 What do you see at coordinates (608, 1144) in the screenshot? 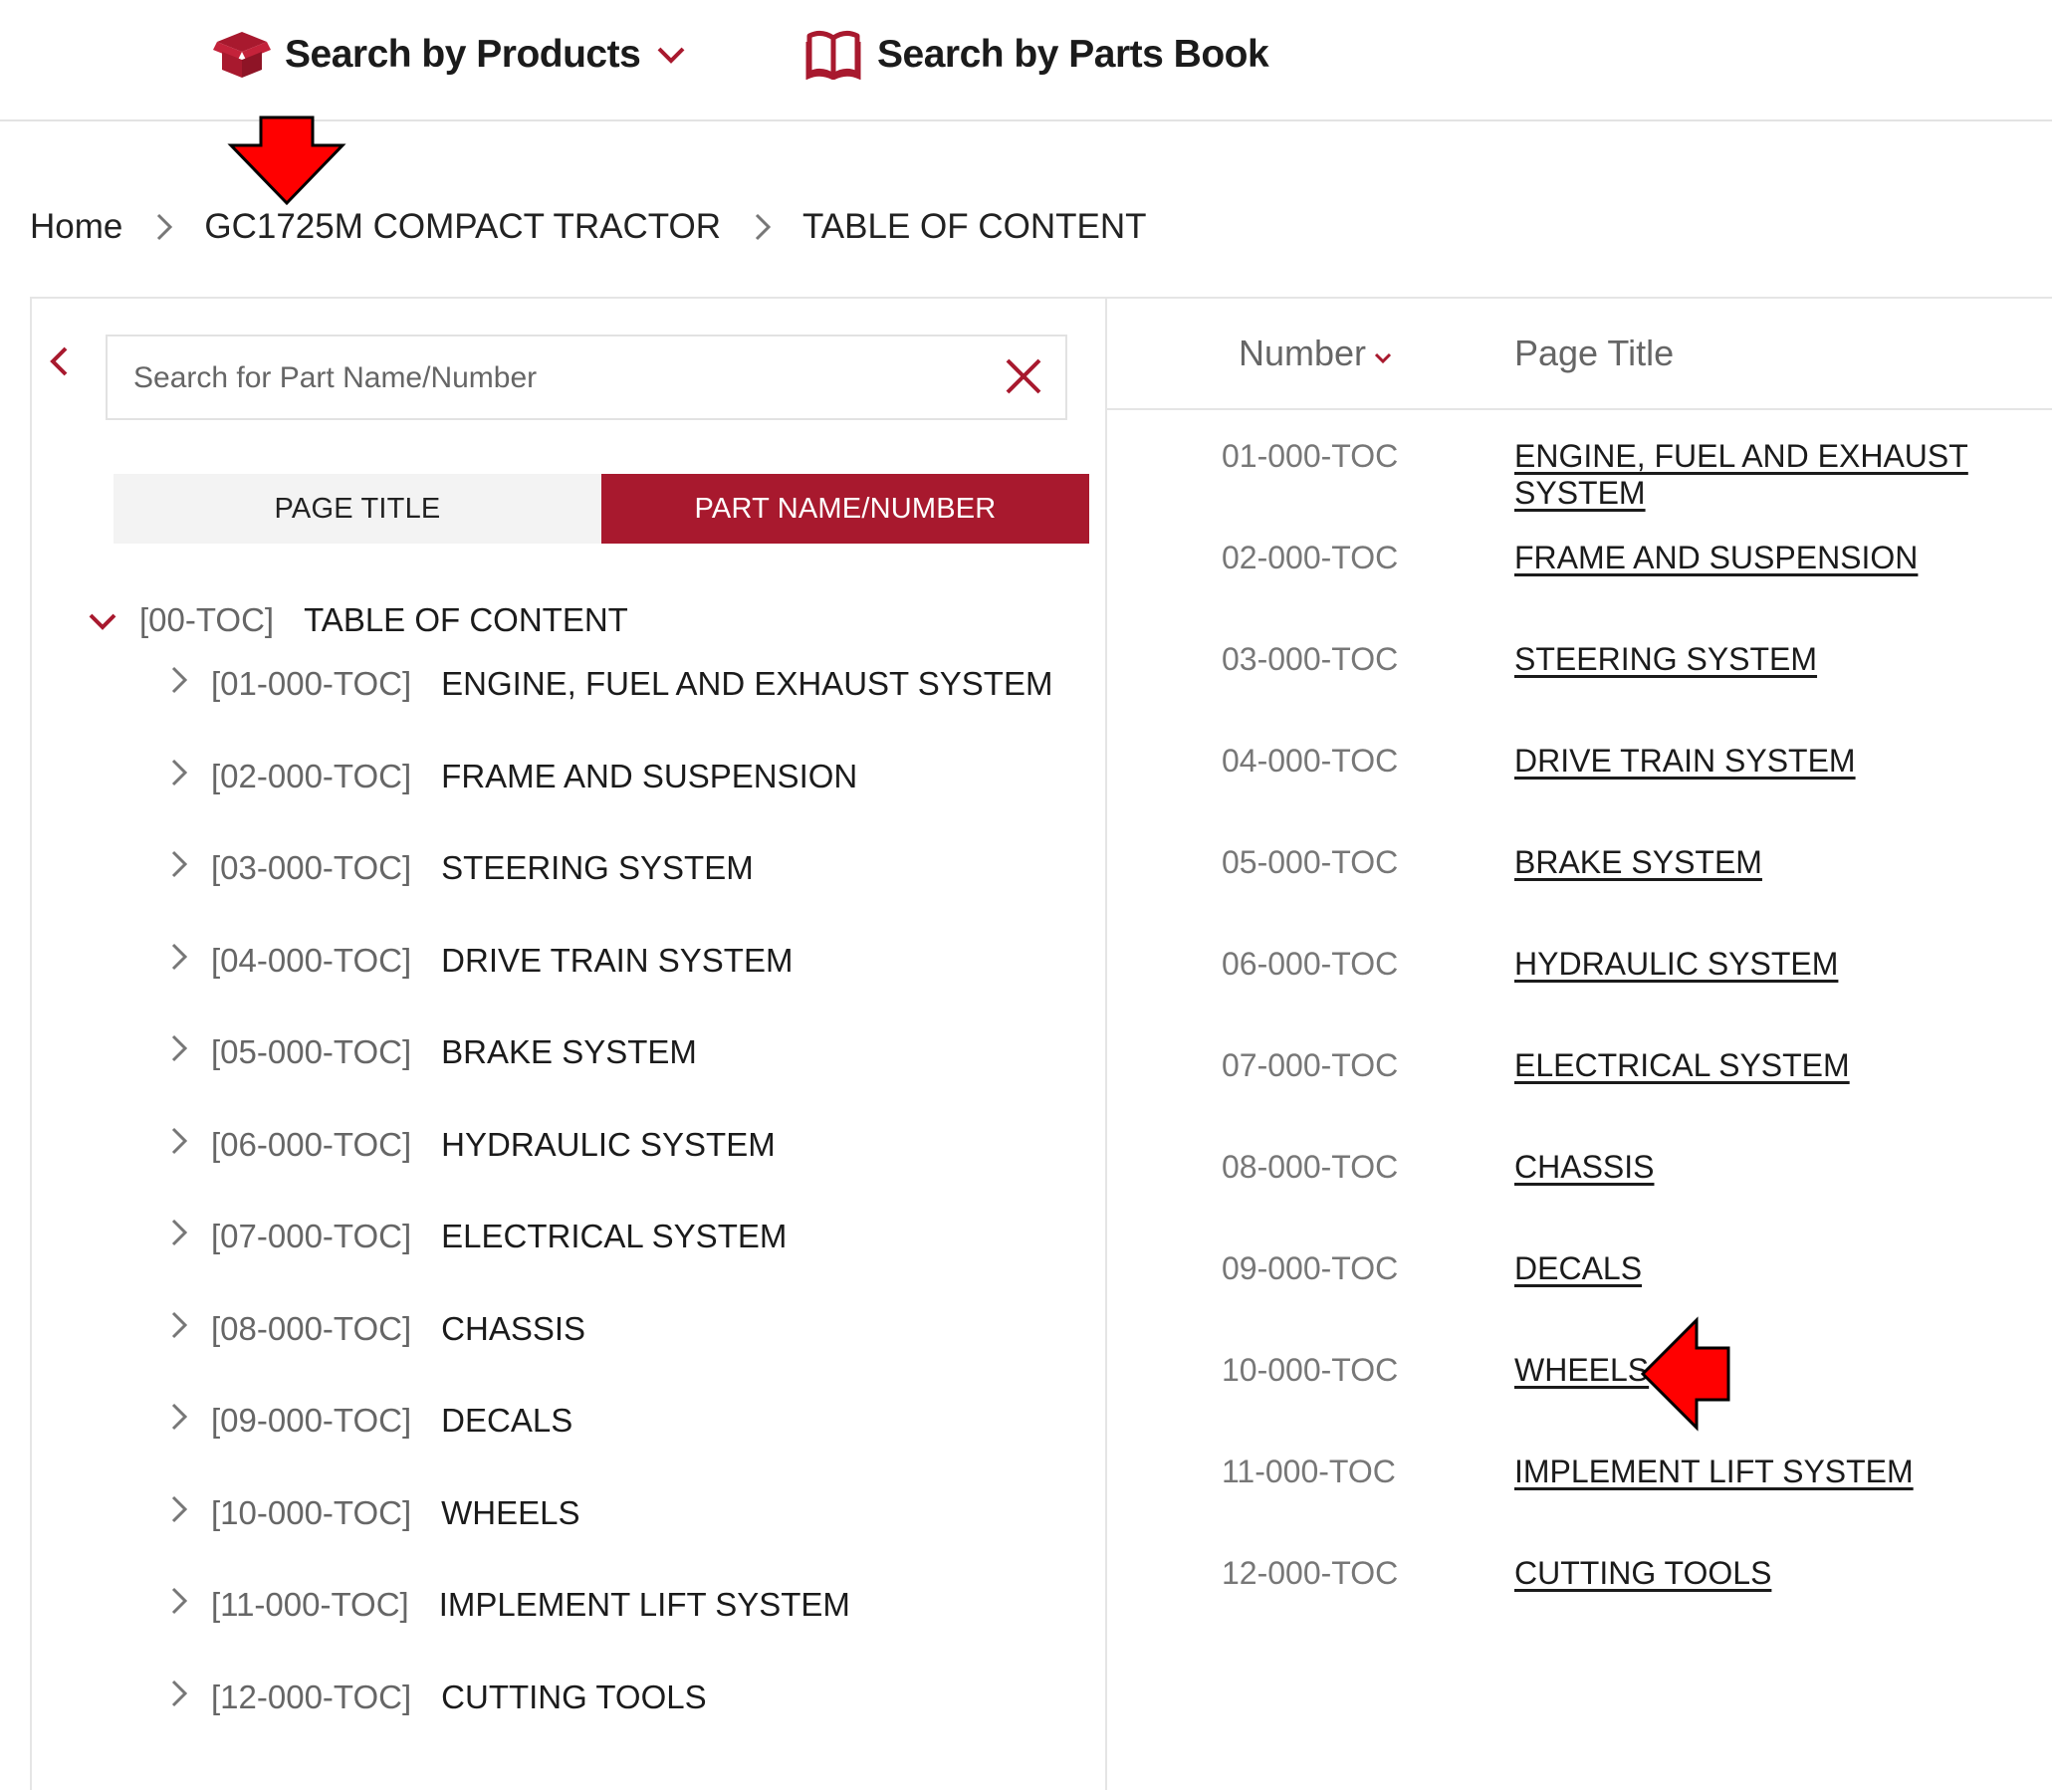
I see `tree-item-title: HYDRAULIC SYSTEM` at bounding box center [608, 1144].